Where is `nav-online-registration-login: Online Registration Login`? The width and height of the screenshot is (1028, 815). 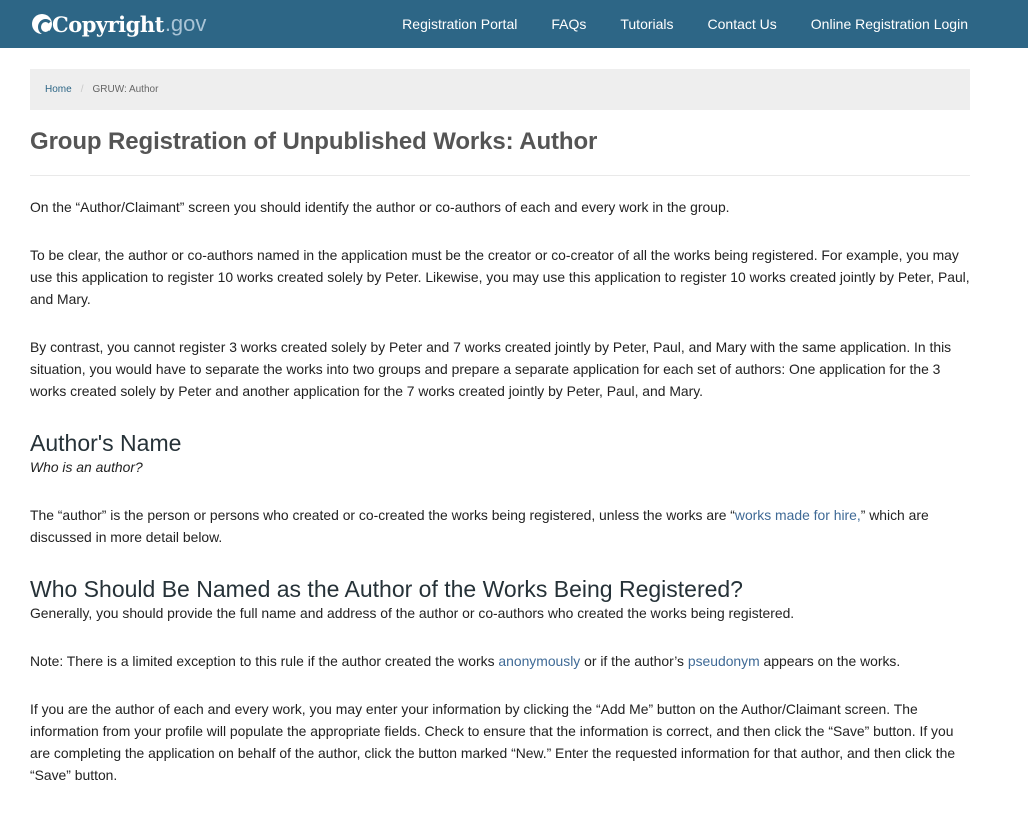
nav-online-registration-login: Online Registration Login is located at coordinates (889, 24).